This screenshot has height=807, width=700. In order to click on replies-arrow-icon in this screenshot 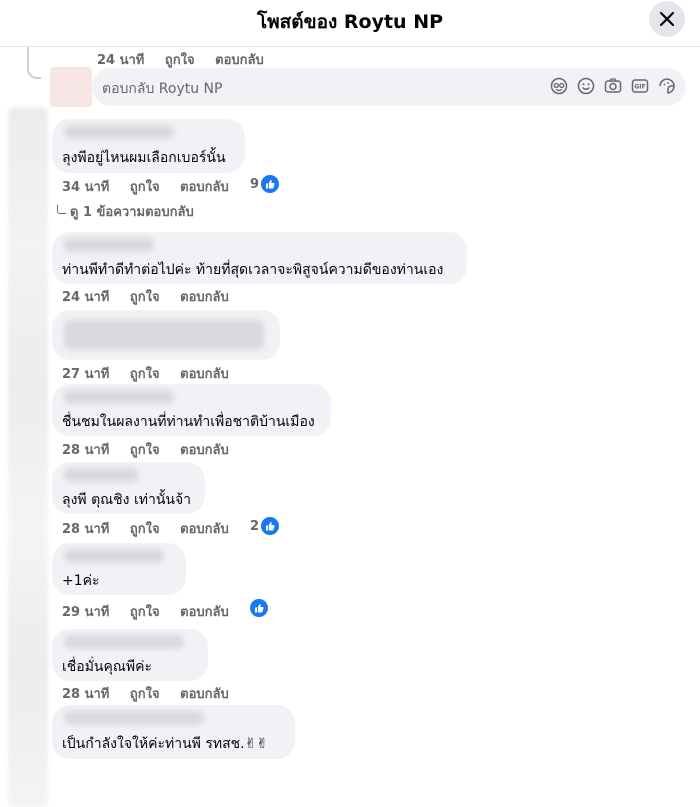, I will do `click(61, 209)`.